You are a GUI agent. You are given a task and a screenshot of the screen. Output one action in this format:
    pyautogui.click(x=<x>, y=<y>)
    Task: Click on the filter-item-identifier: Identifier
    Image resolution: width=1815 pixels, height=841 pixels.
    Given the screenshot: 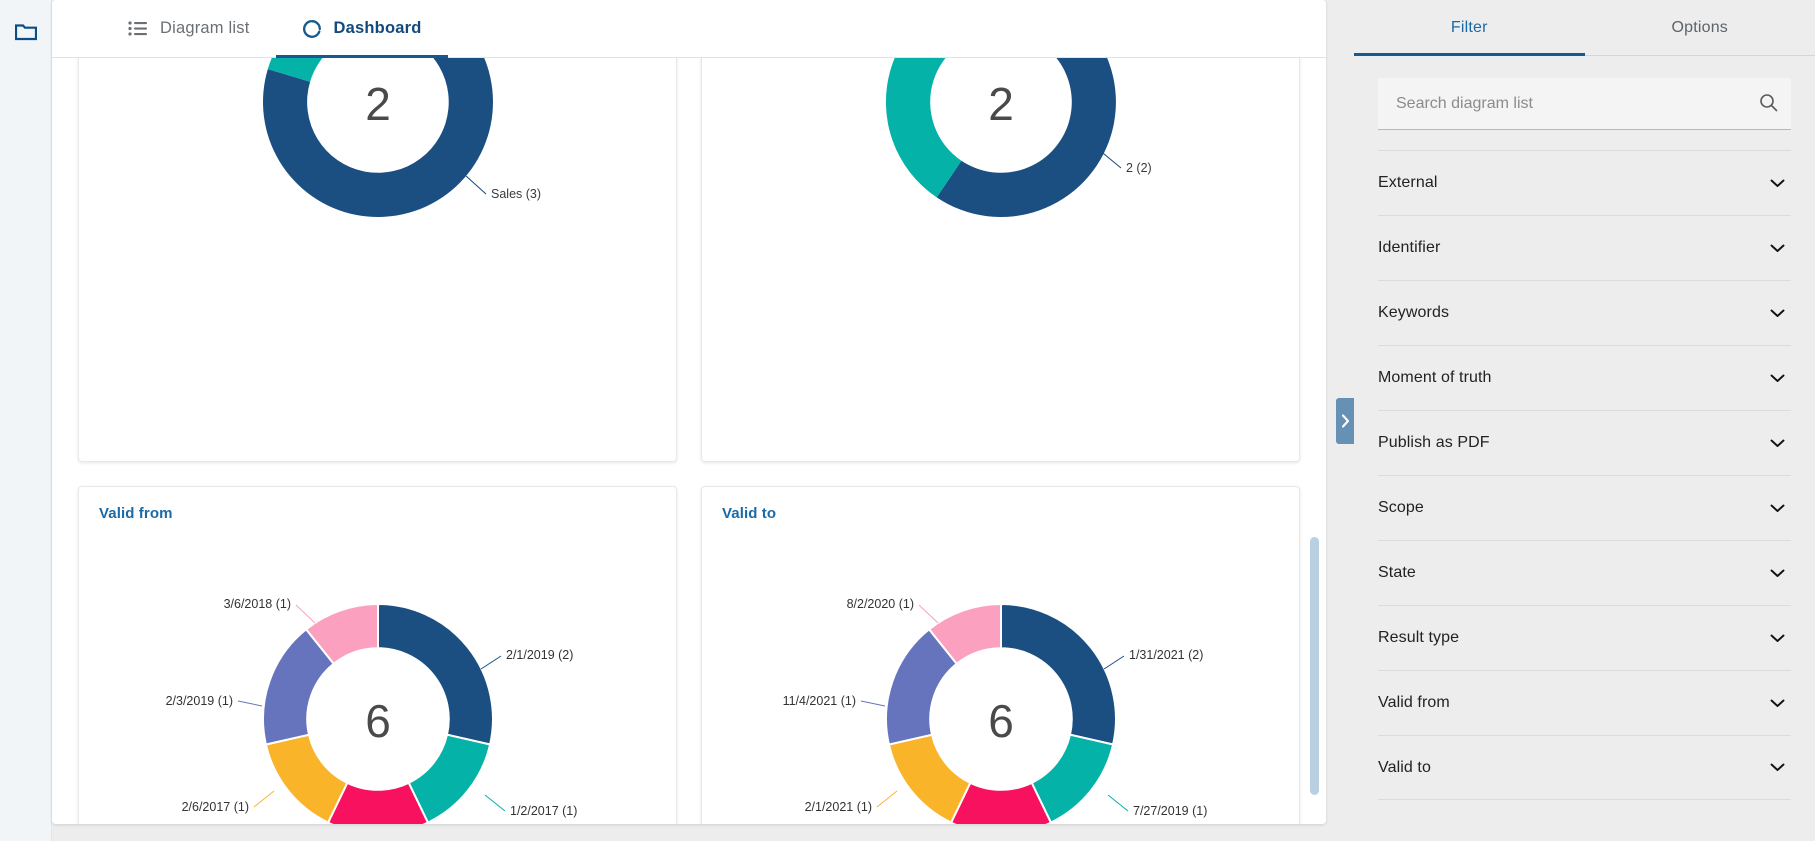 What is the action you would take?
    pyautogui.click(x=1584, y=247)
    